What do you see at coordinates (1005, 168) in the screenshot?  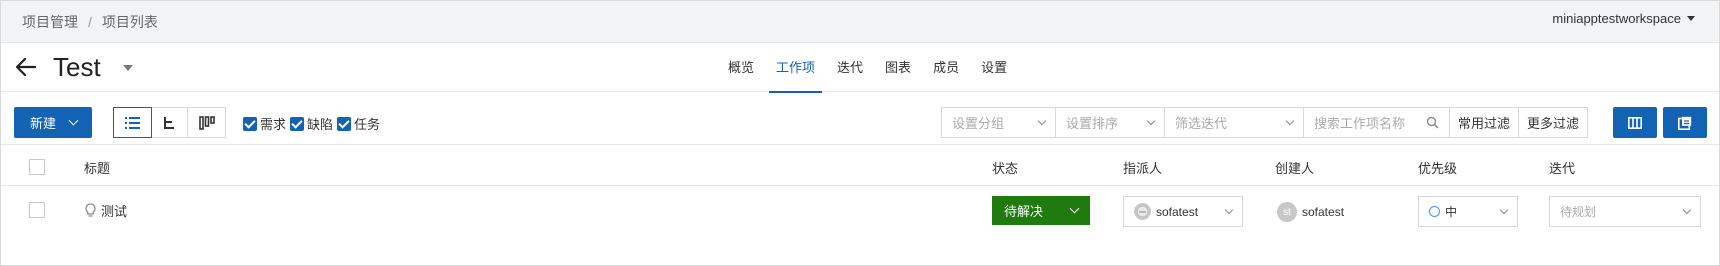 I see `header-status: 状态` at bounding box center [1005, 168].